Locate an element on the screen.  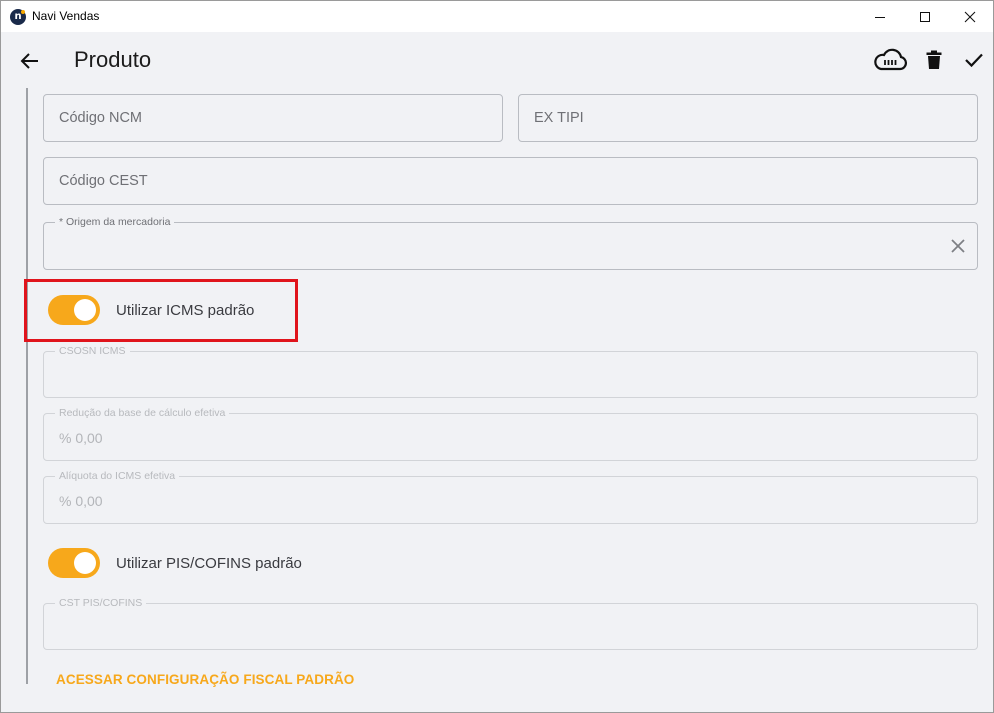
aliquota-field: Alíquota do ICMS efetiva % 0,00 is located at coordinates (510, 497).